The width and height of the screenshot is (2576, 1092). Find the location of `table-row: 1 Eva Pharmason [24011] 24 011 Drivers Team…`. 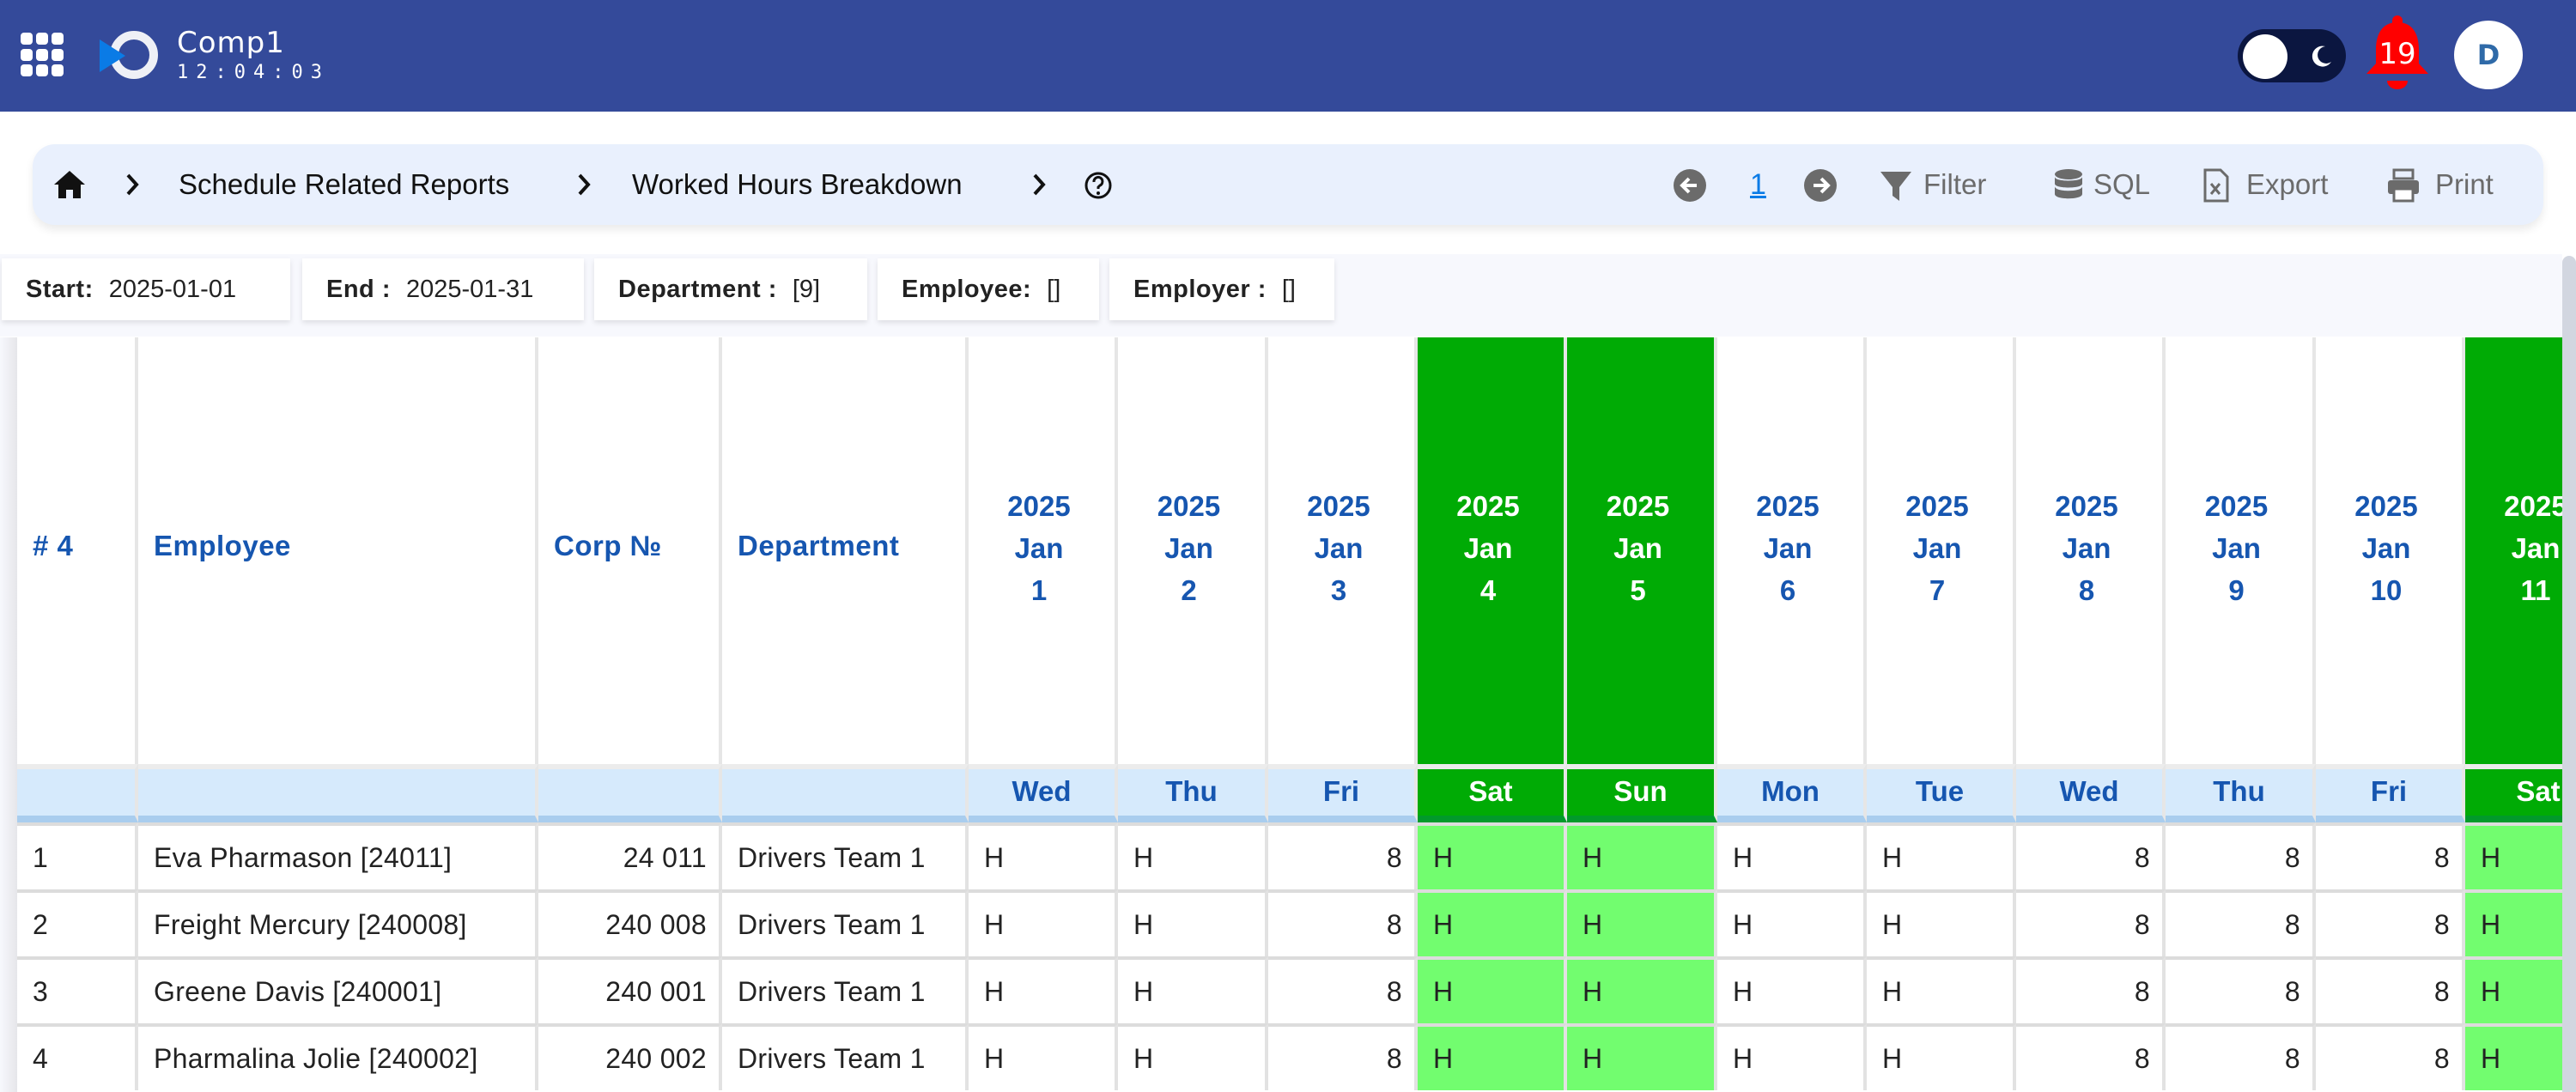

table-row: 1 Eva Pharmason [24011] 24 011 Drivers Team… is located at coordinates (1290, 856).